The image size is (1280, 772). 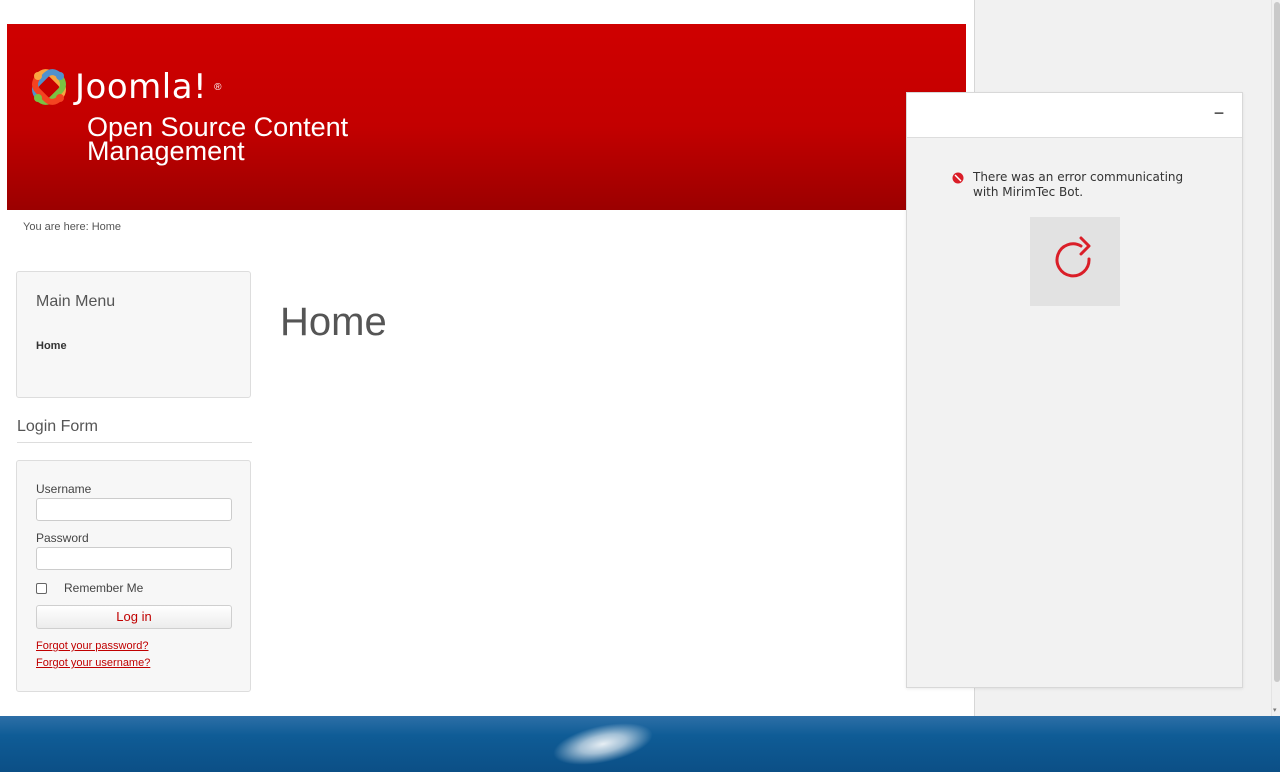 What do you see at coordinates (958, 178) in the screenshot?
I see `error-icon` at bounding box center [958, 178].